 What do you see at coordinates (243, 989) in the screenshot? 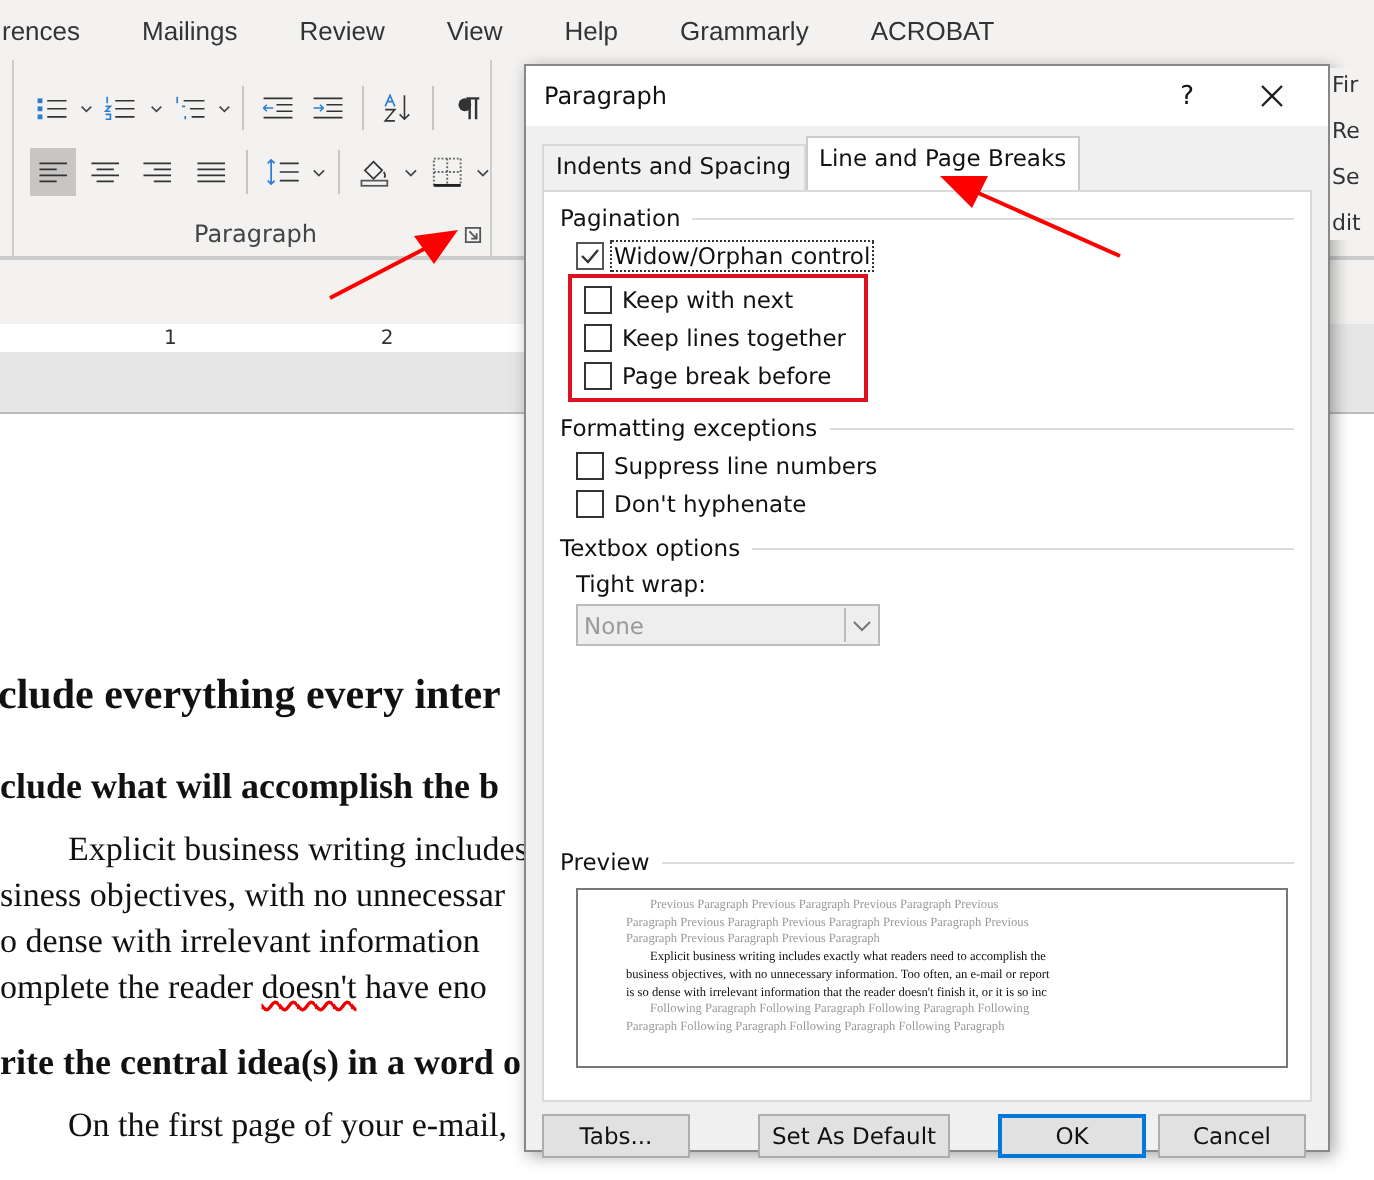
I see `body-text-line: omplete the reader doesn't have eno` at bounding box center [243, 989].